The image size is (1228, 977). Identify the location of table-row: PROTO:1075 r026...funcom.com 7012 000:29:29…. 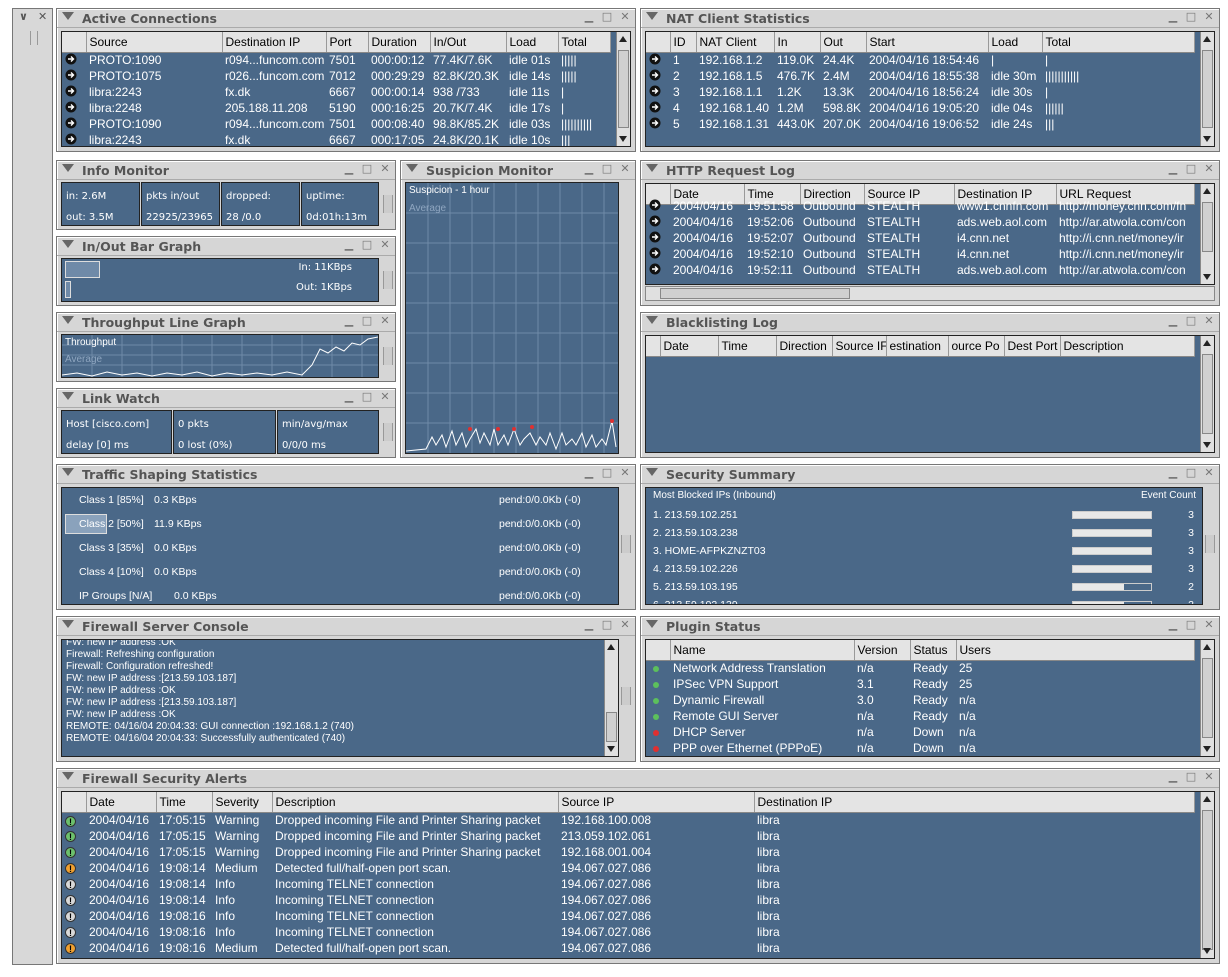
(336, 76).